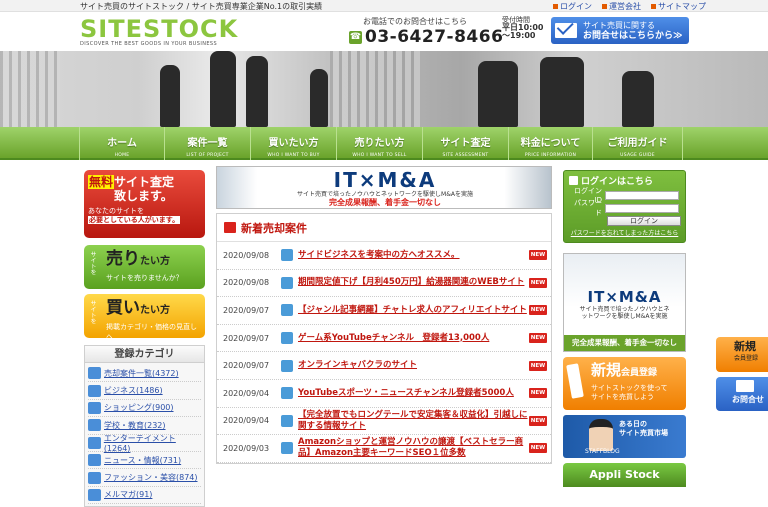 This screenshot has width=768, height=507. Describe the element at coordinates (208, 143) in the screenshot. I see `nav-list: 案件一覧 LIST OF PROJECT` at that location.